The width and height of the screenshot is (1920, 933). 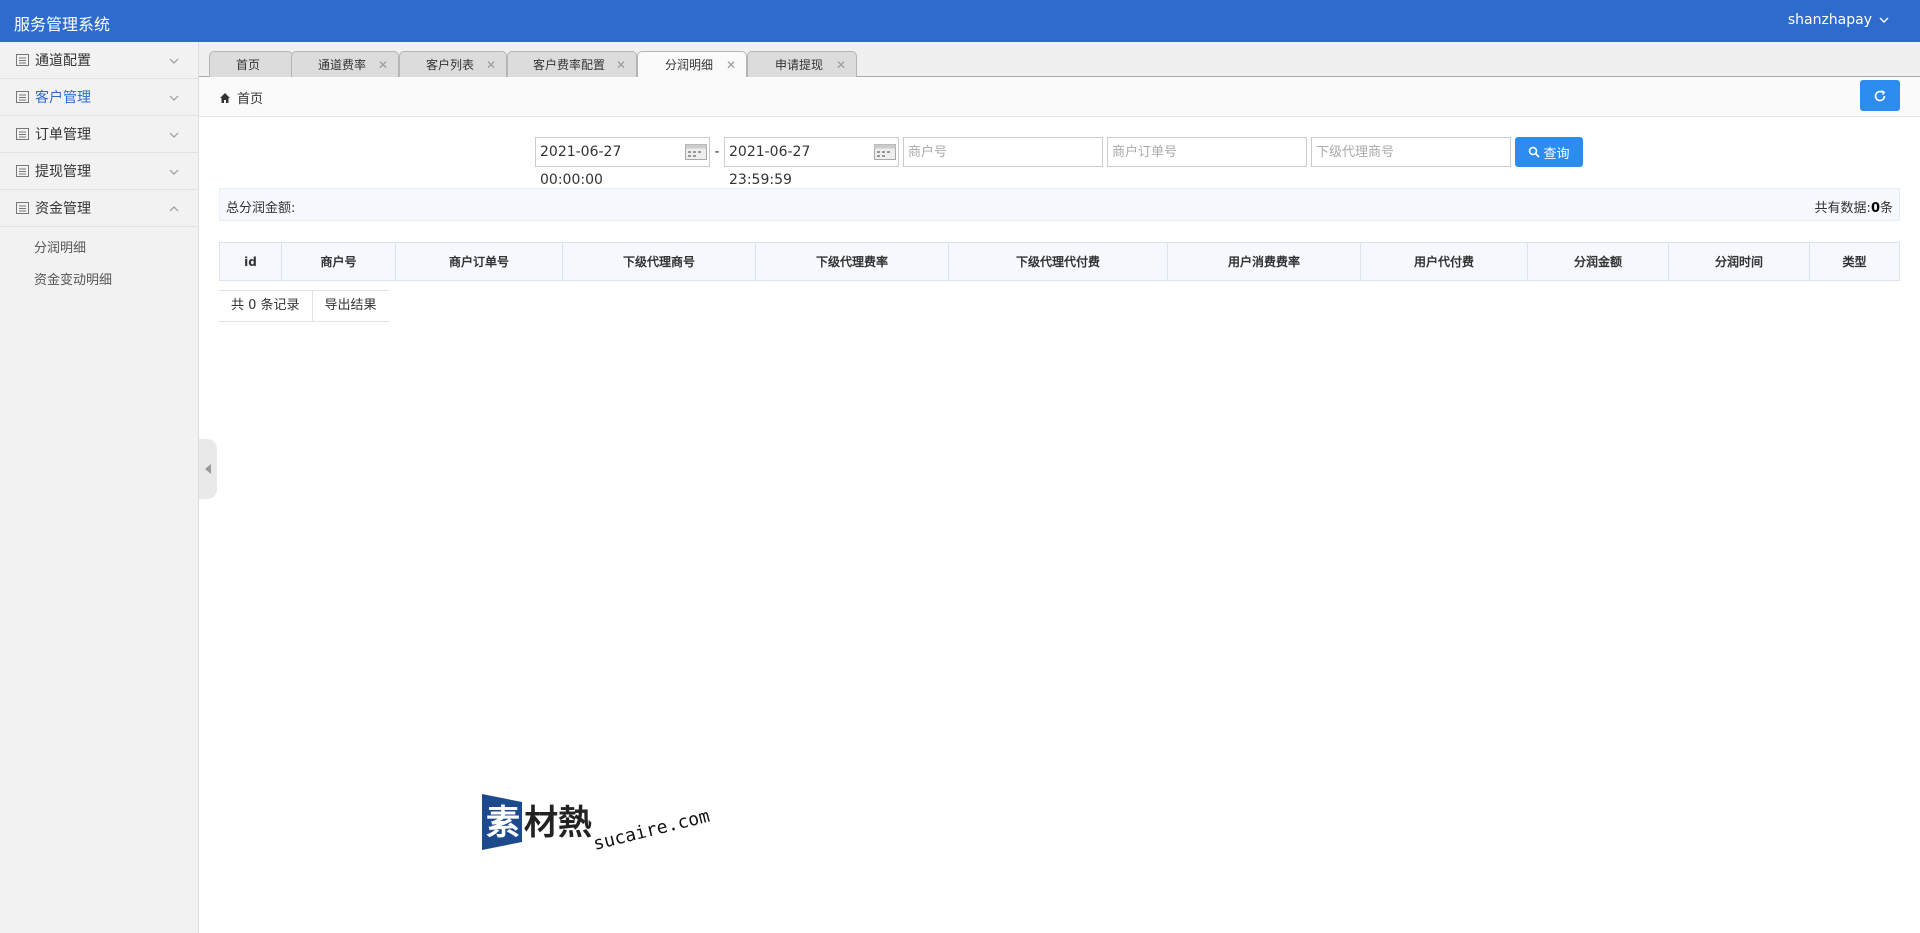 What do you see at coordinates (852, 261) in the screenshot?
I see `column-header-sub-agent-rate: 下级代理费率` at bounding box center [852, 261].